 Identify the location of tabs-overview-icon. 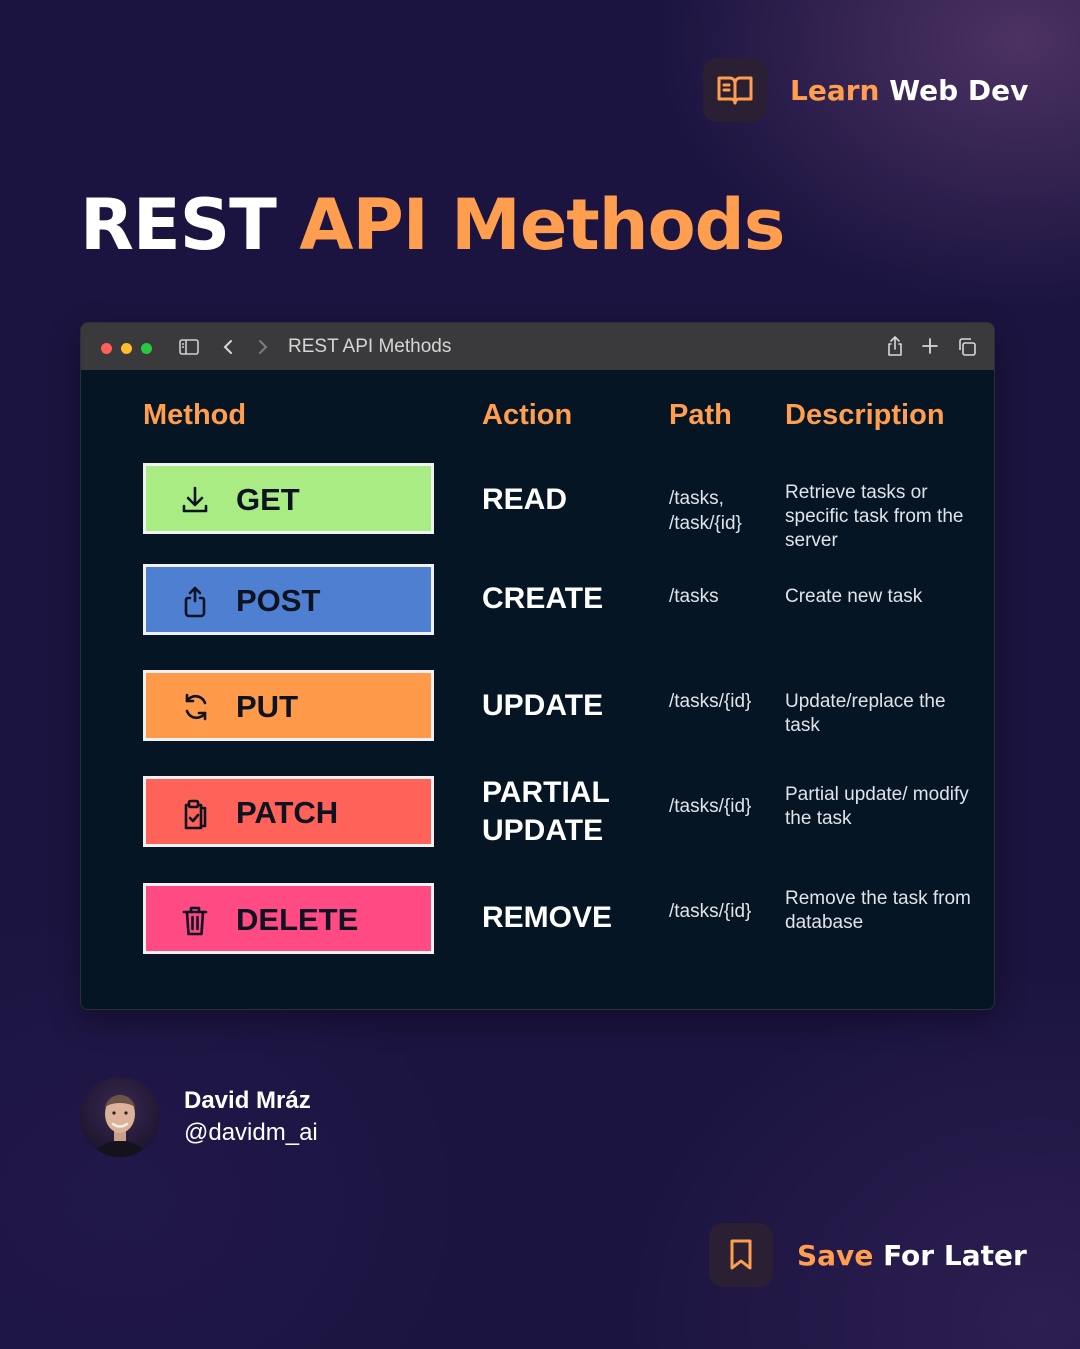
(967, 349).